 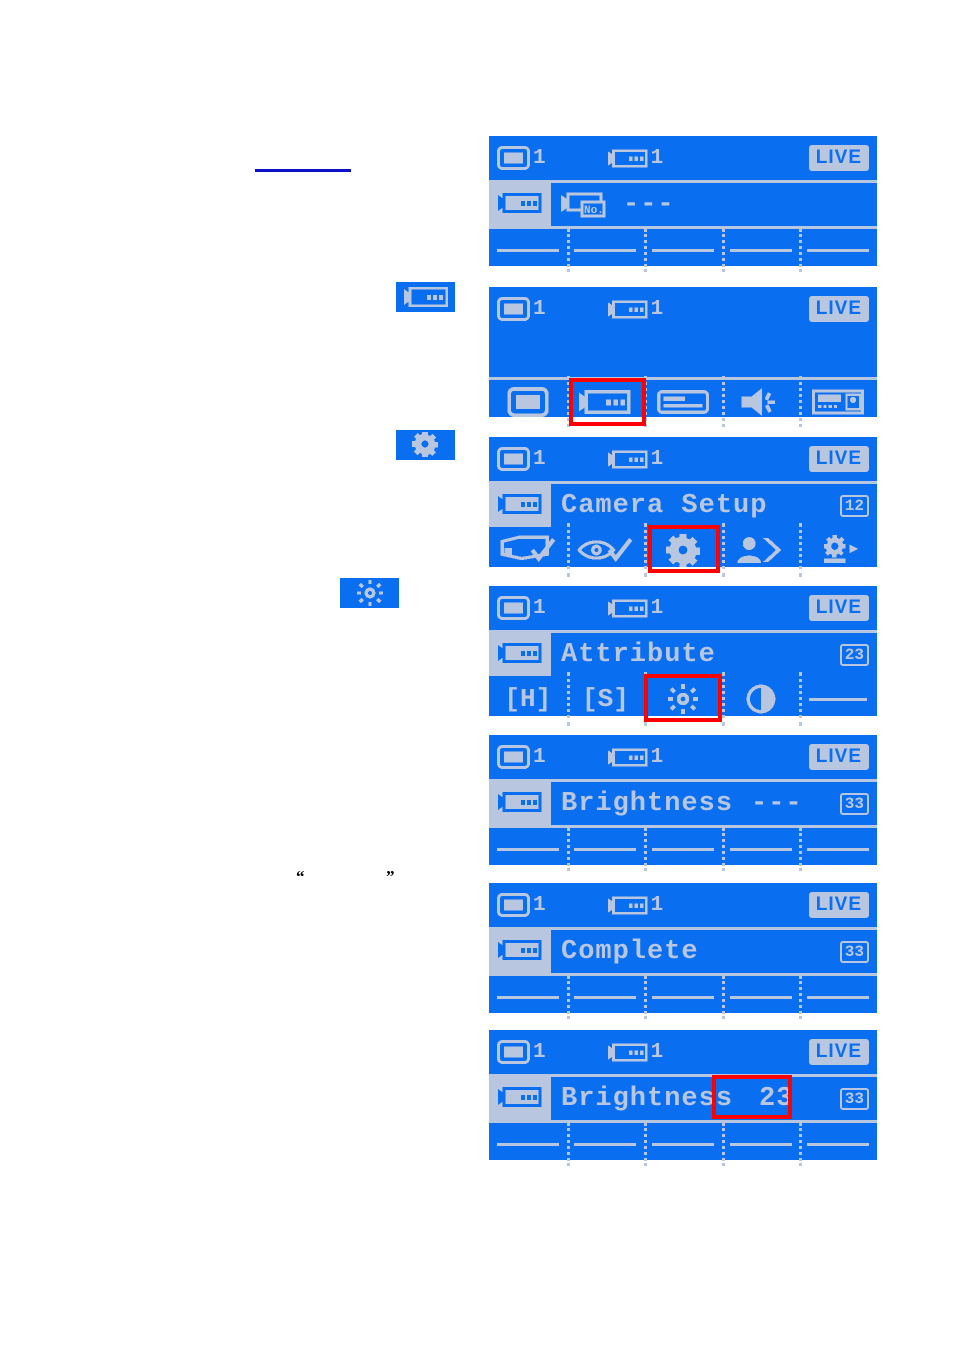 I want to click on menu-item-scene, so click(x=528, y=550).